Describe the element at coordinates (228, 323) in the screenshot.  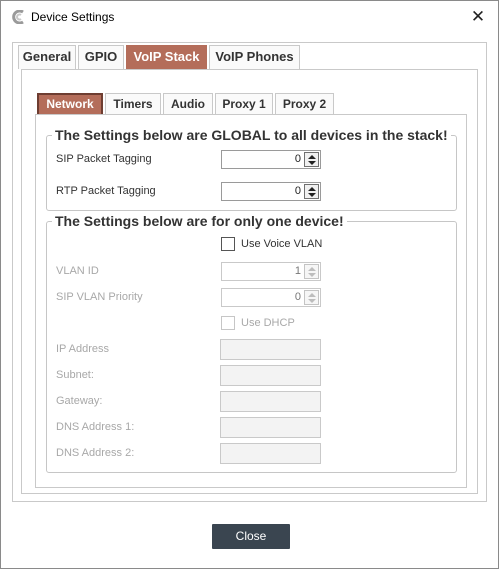
I see `use-dhcp-checkbox` at that location.